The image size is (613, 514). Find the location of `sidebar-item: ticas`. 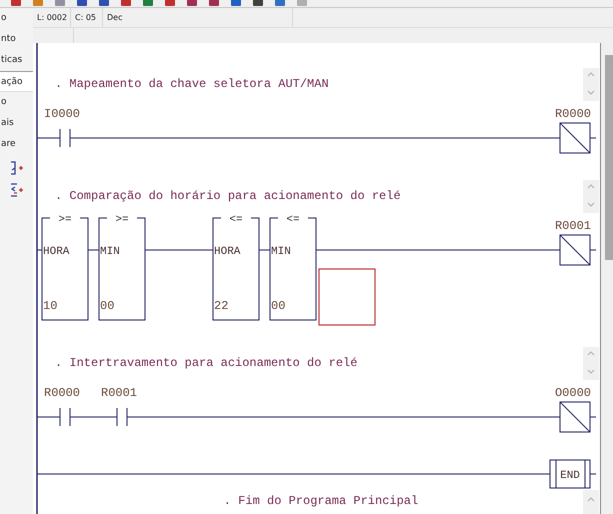

sidebar-item: ticas is located at coordinates (16, 60).